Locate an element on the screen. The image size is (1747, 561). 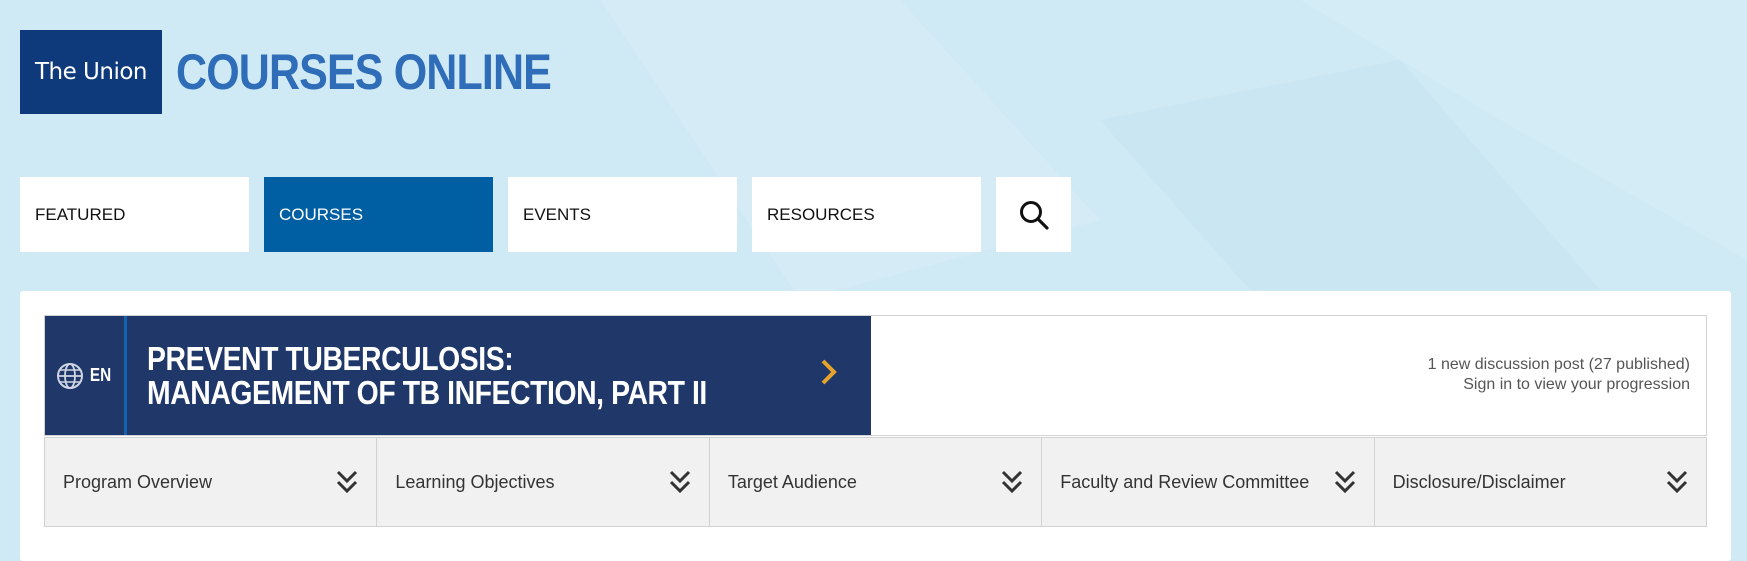
nav-item-courses: COURSES is located at coordinates (378, 214).